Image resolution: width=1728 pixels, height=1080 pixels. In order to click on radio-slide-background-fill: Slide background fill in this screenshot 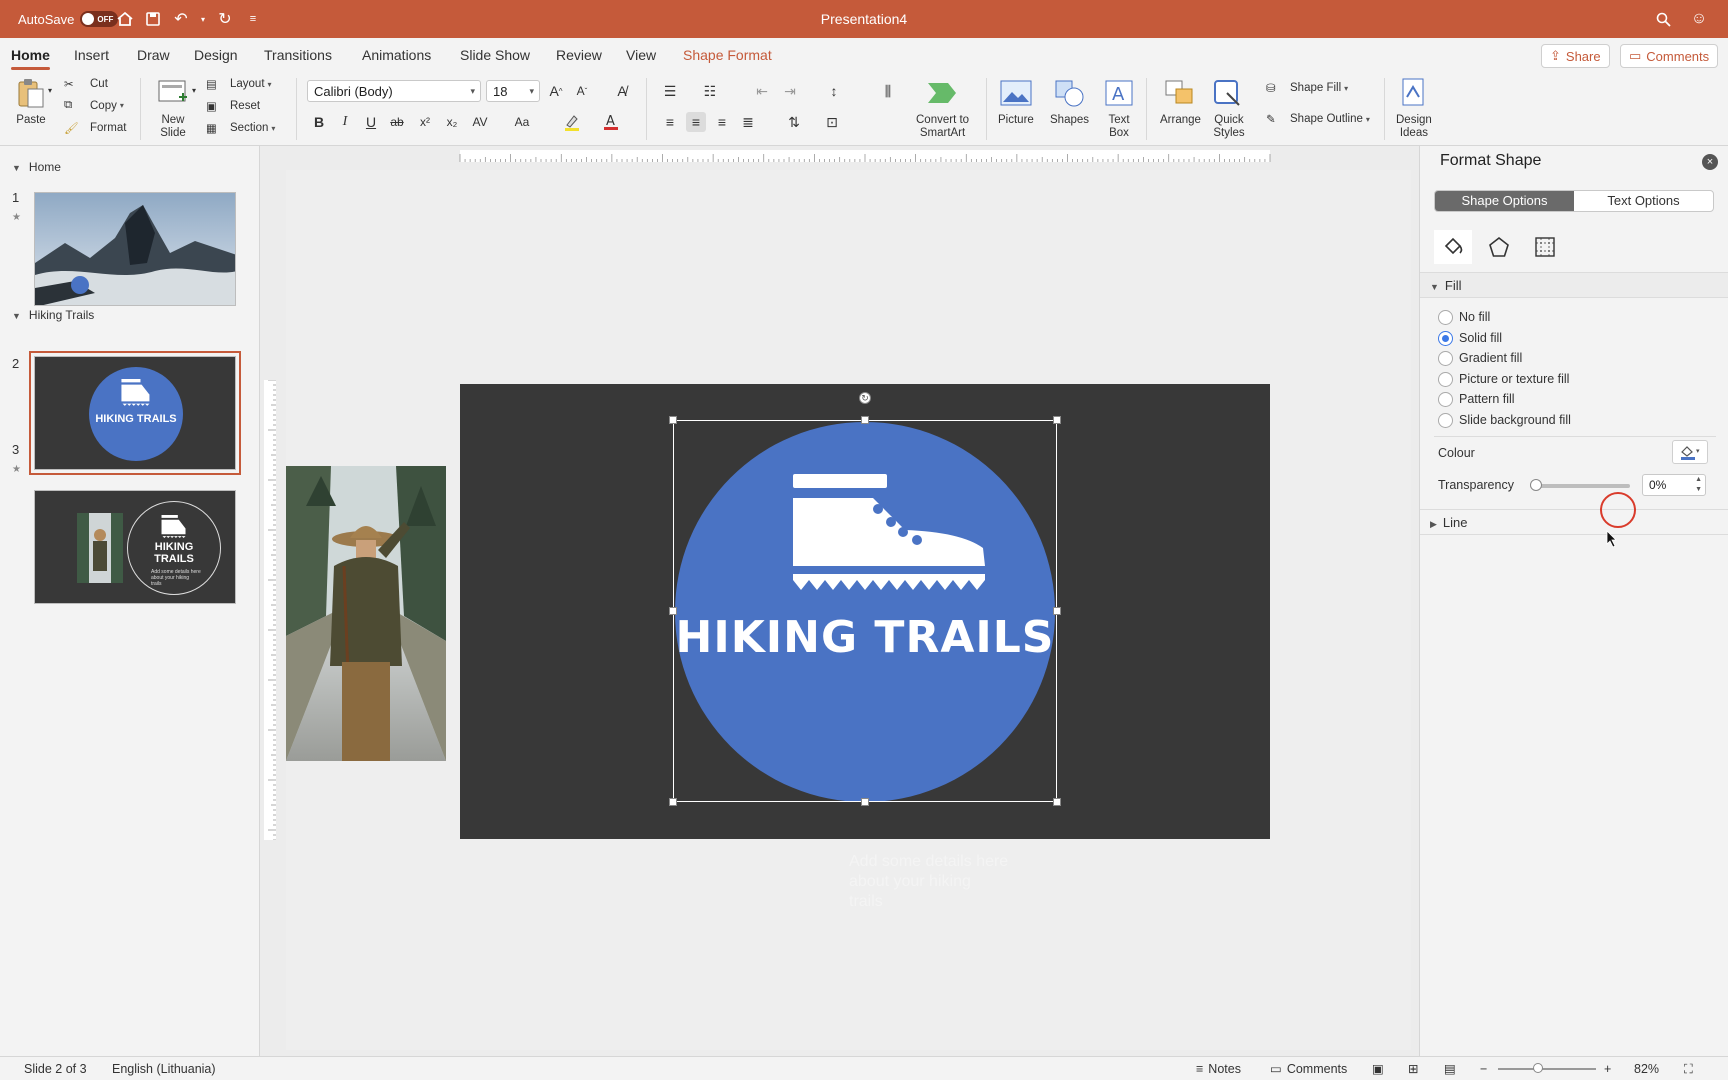, I will do `click(1504, 420)`.